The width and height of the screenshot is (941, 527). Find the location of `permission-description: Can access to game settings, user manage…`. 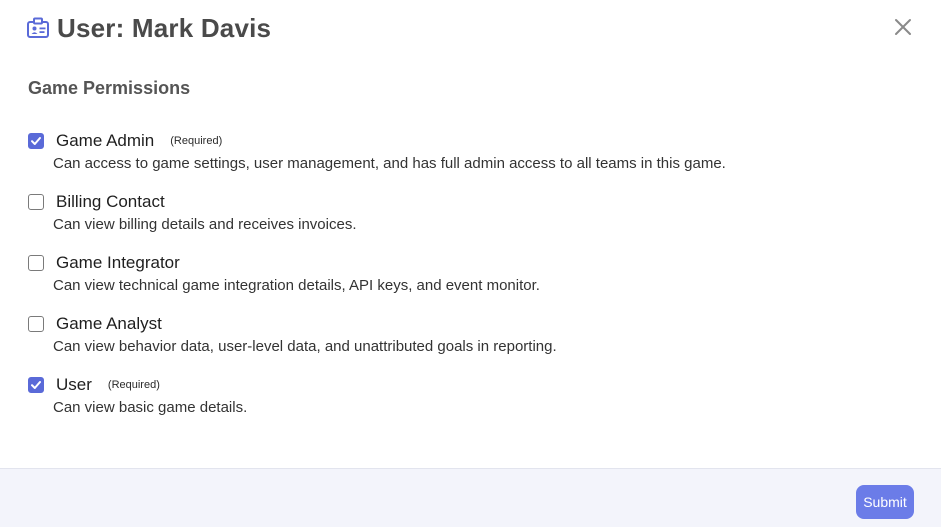

permission-description: Can access to game settings, user manage… is located at coordinates (389, 163).